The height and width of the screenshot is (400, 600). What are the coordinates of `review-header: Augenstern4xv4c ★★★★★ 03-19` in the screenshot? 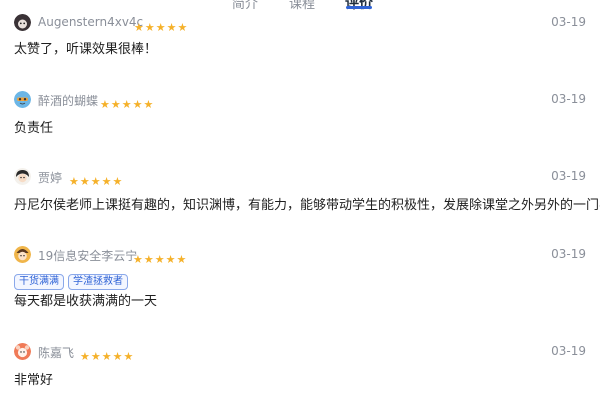 It's located at (300, 24).